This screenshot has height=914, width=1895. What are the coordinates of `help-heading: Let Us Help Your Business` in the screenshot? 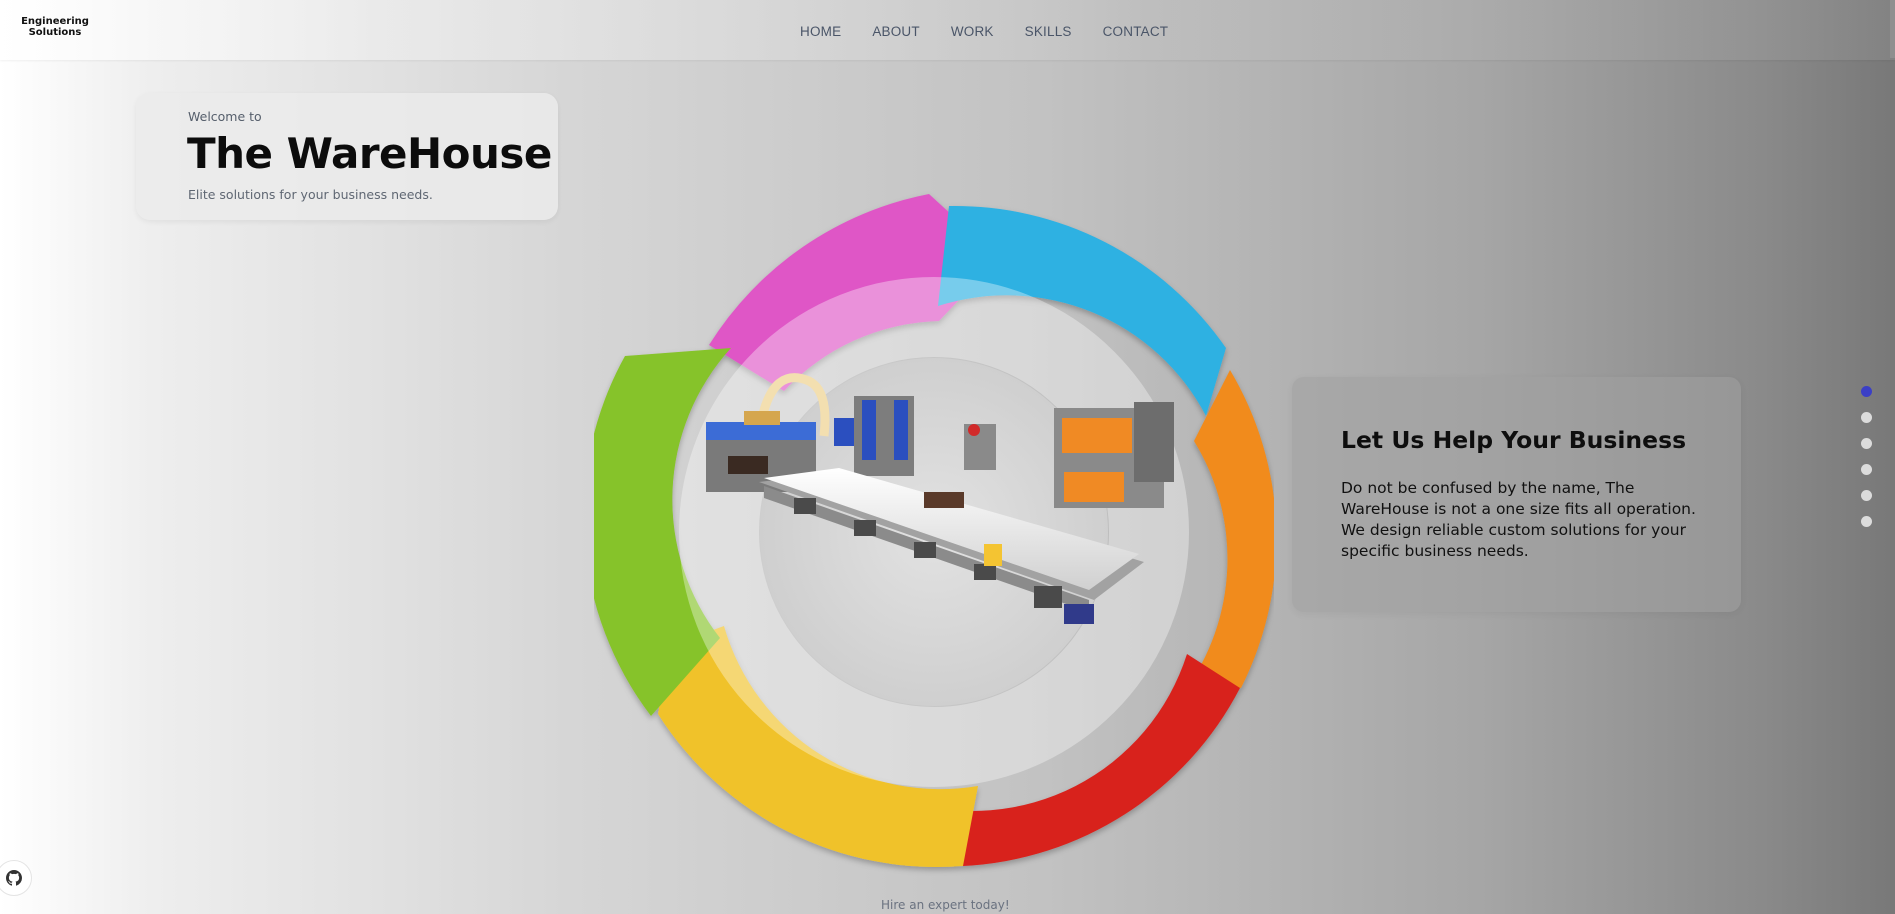 It's located at (1514, 440).